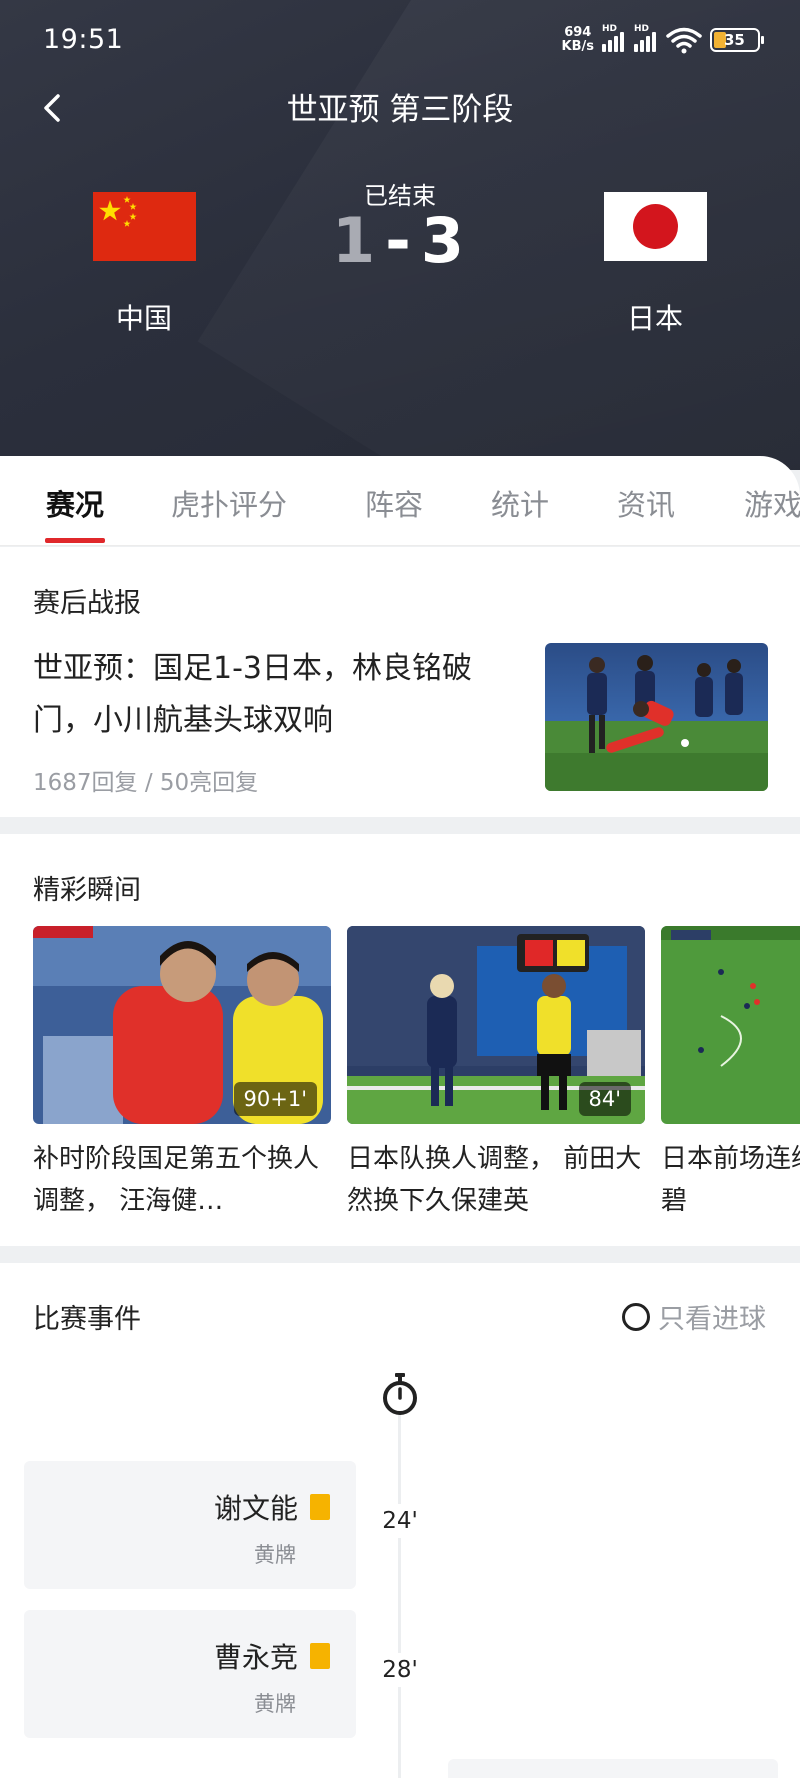  I want to click on highlight-thumbnail: 90+1', so click(182, 1025).